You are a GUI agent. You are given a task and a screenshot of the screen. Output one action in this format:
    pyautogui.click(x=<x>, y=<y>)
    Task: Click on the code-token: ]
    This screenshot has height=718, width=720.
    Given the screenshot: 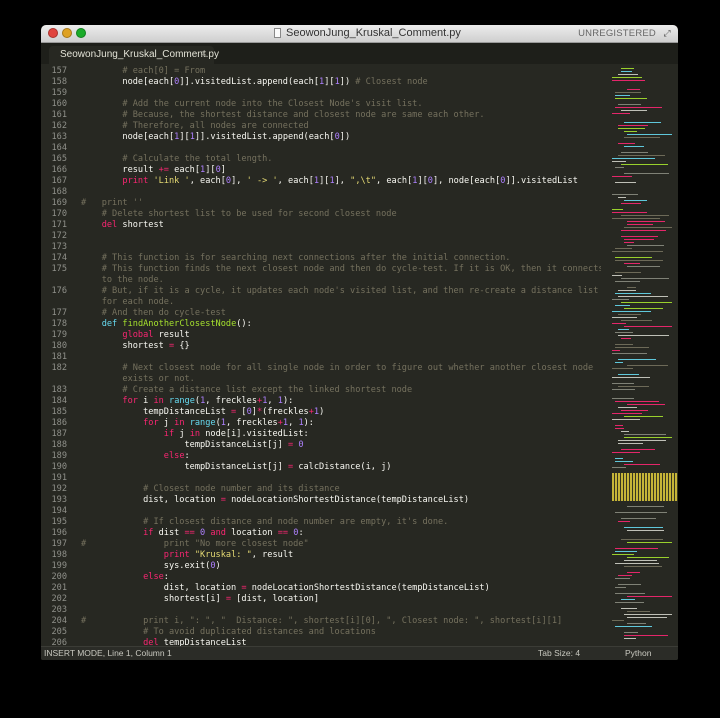 What is the action you would take?
    pyautogui.click(x=223, y=170)
    